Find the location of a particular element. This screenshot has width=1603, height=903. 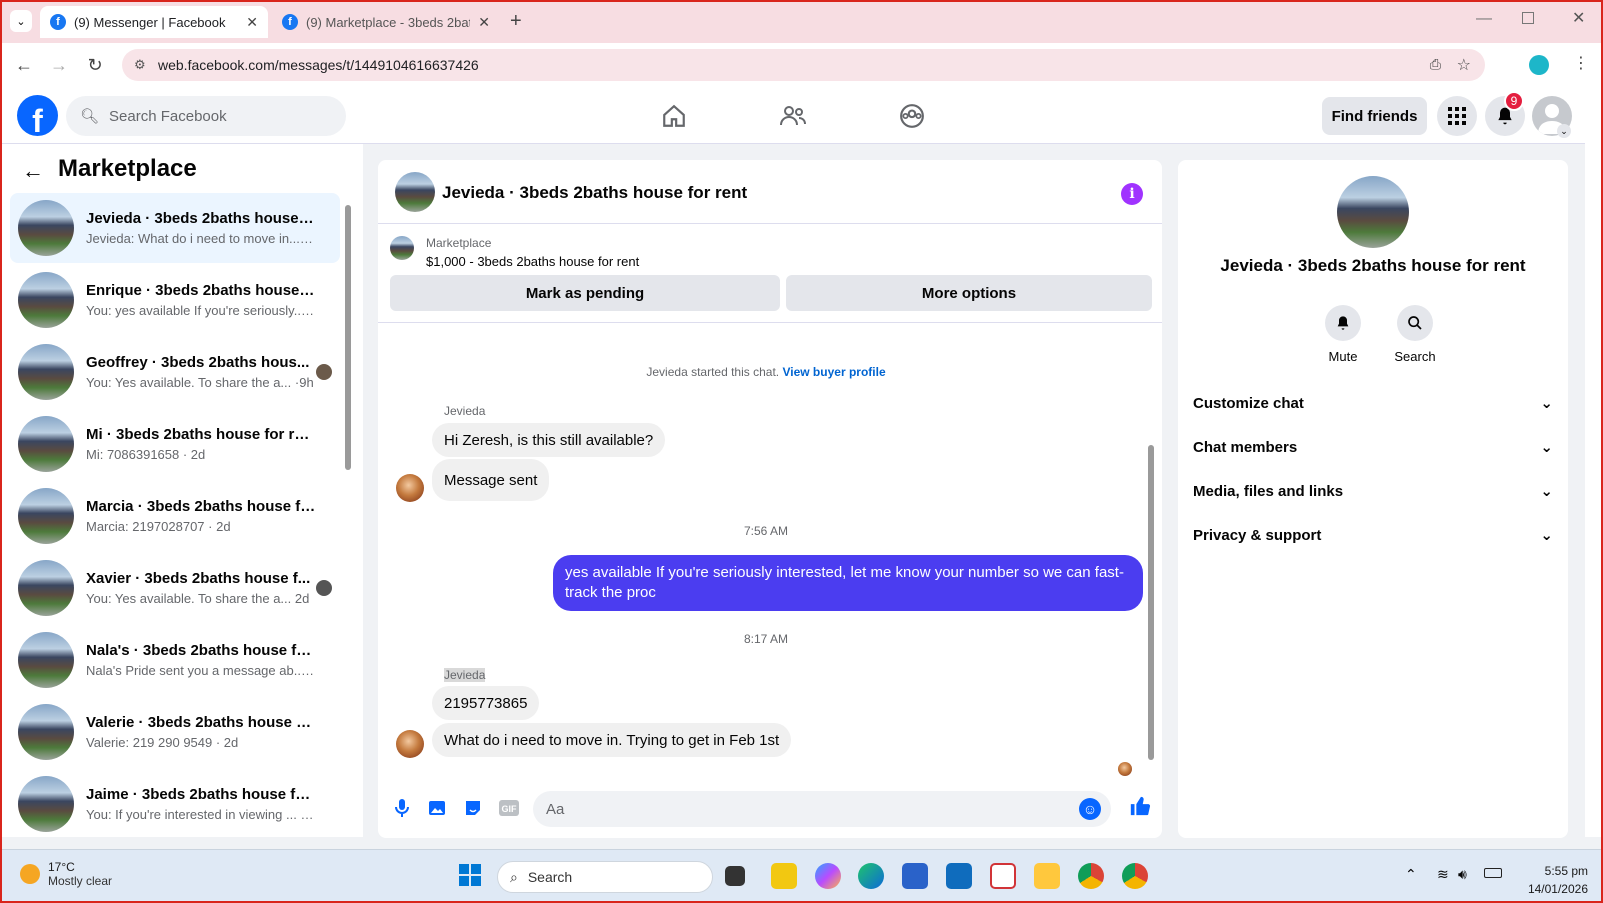

volume-icon: 🔊︎ is located at coordinates (1462, 874).